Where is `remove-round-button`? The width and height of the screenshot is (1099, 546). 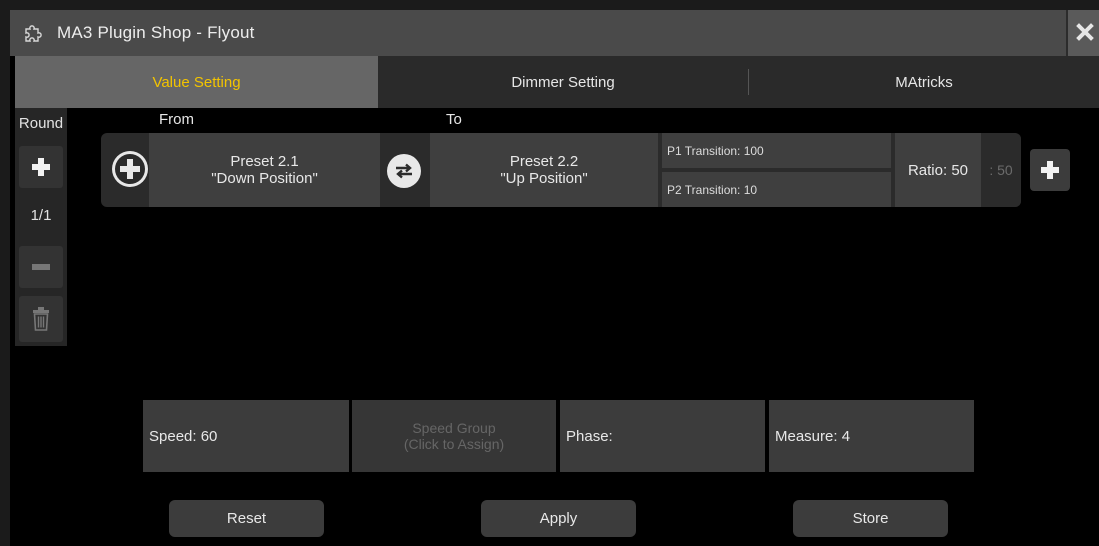 remove-round-button is located at coordinates (41, 267).